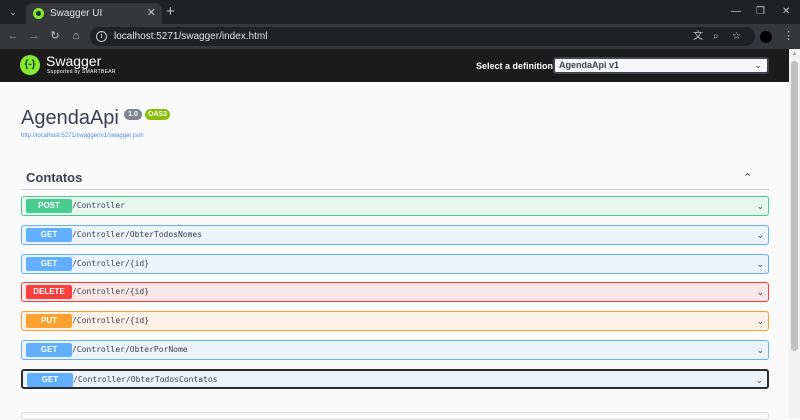 The image size is (800, 420). What do you see at coordinates (794, 206) in the screenshot?
I see `scrollbar-thumb` at bounding box center [794, 206].